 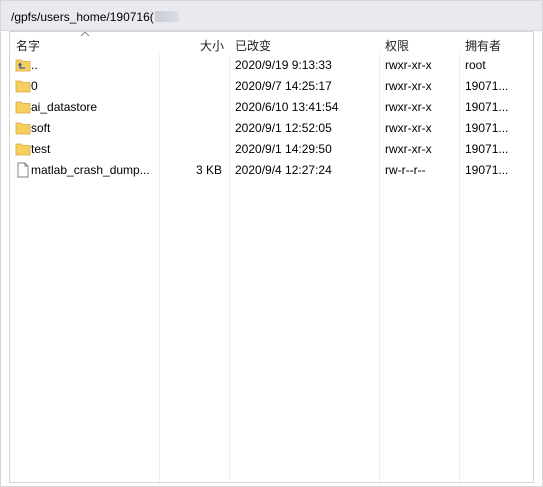 What do you see at coordinates (34, 86) in the screenshot?
I see `file-name: 0` at bounding box center [34, 86].